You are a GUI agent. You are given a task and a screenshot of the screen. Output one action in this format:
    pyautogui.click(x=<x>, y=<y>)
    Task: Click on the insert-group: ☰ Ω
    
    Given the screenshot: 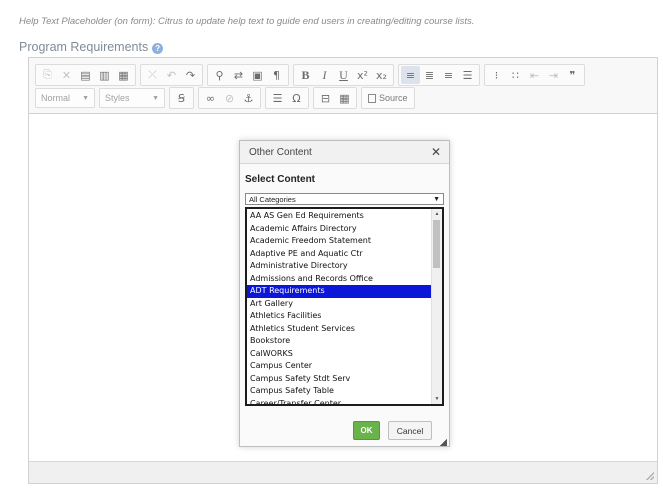 What is the action you would take?
    pyautogui.click(x=287, y=98)
    